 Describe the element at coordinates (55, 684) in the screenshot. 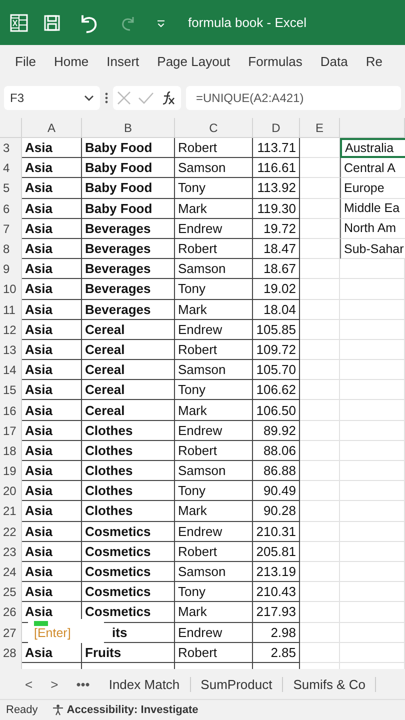

I see `sheet-nav-button: >` at that location.